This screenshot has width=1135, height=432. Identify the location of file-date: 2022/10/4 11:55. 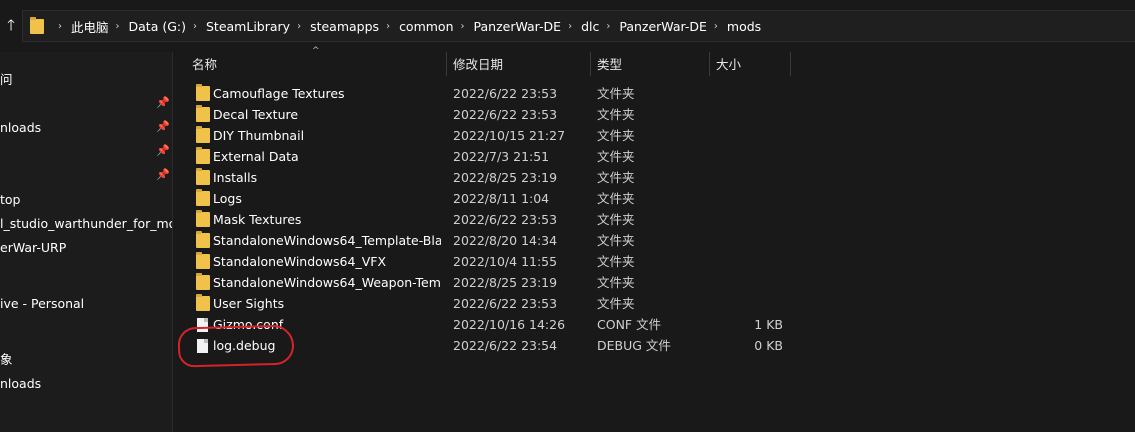
(505, 261).